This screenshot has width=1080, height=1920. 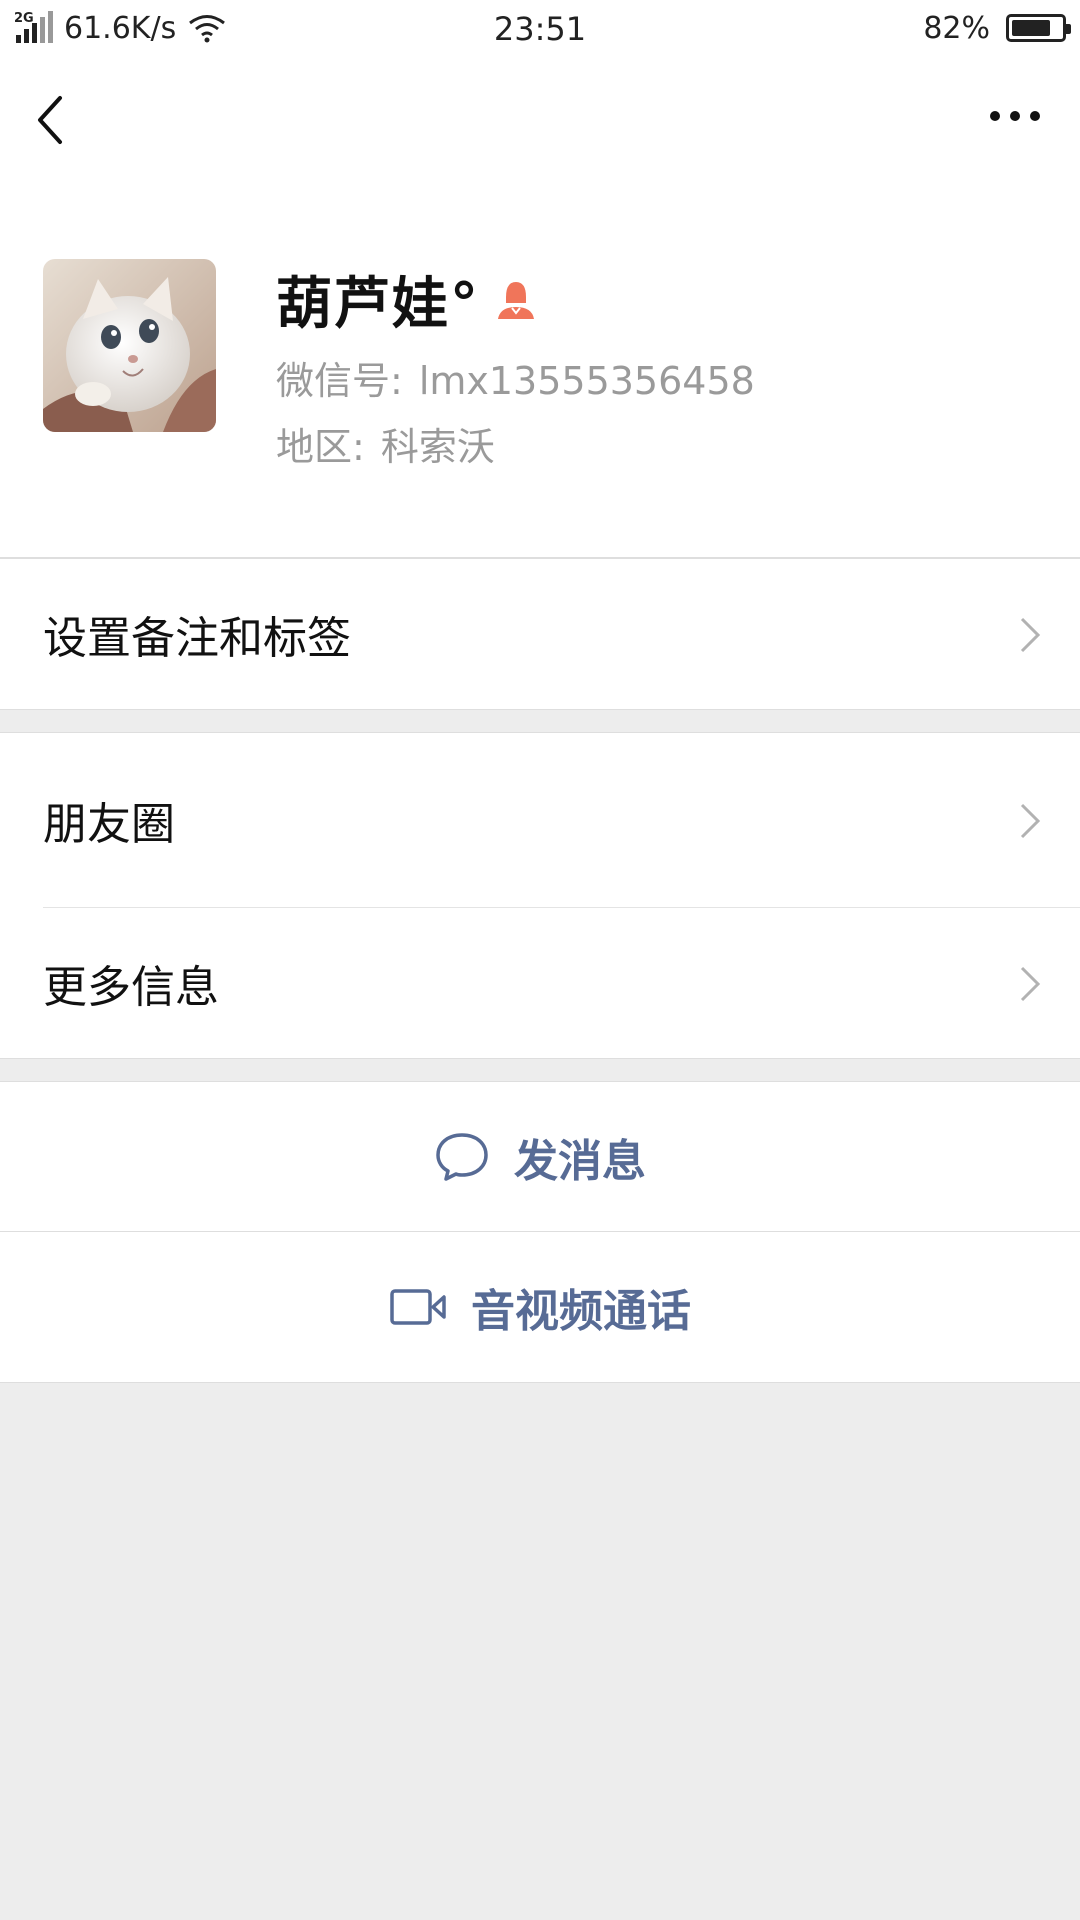 I want to click on wechat-id-line: 微信号: lmx13555356458, so click(x=515, y=377).